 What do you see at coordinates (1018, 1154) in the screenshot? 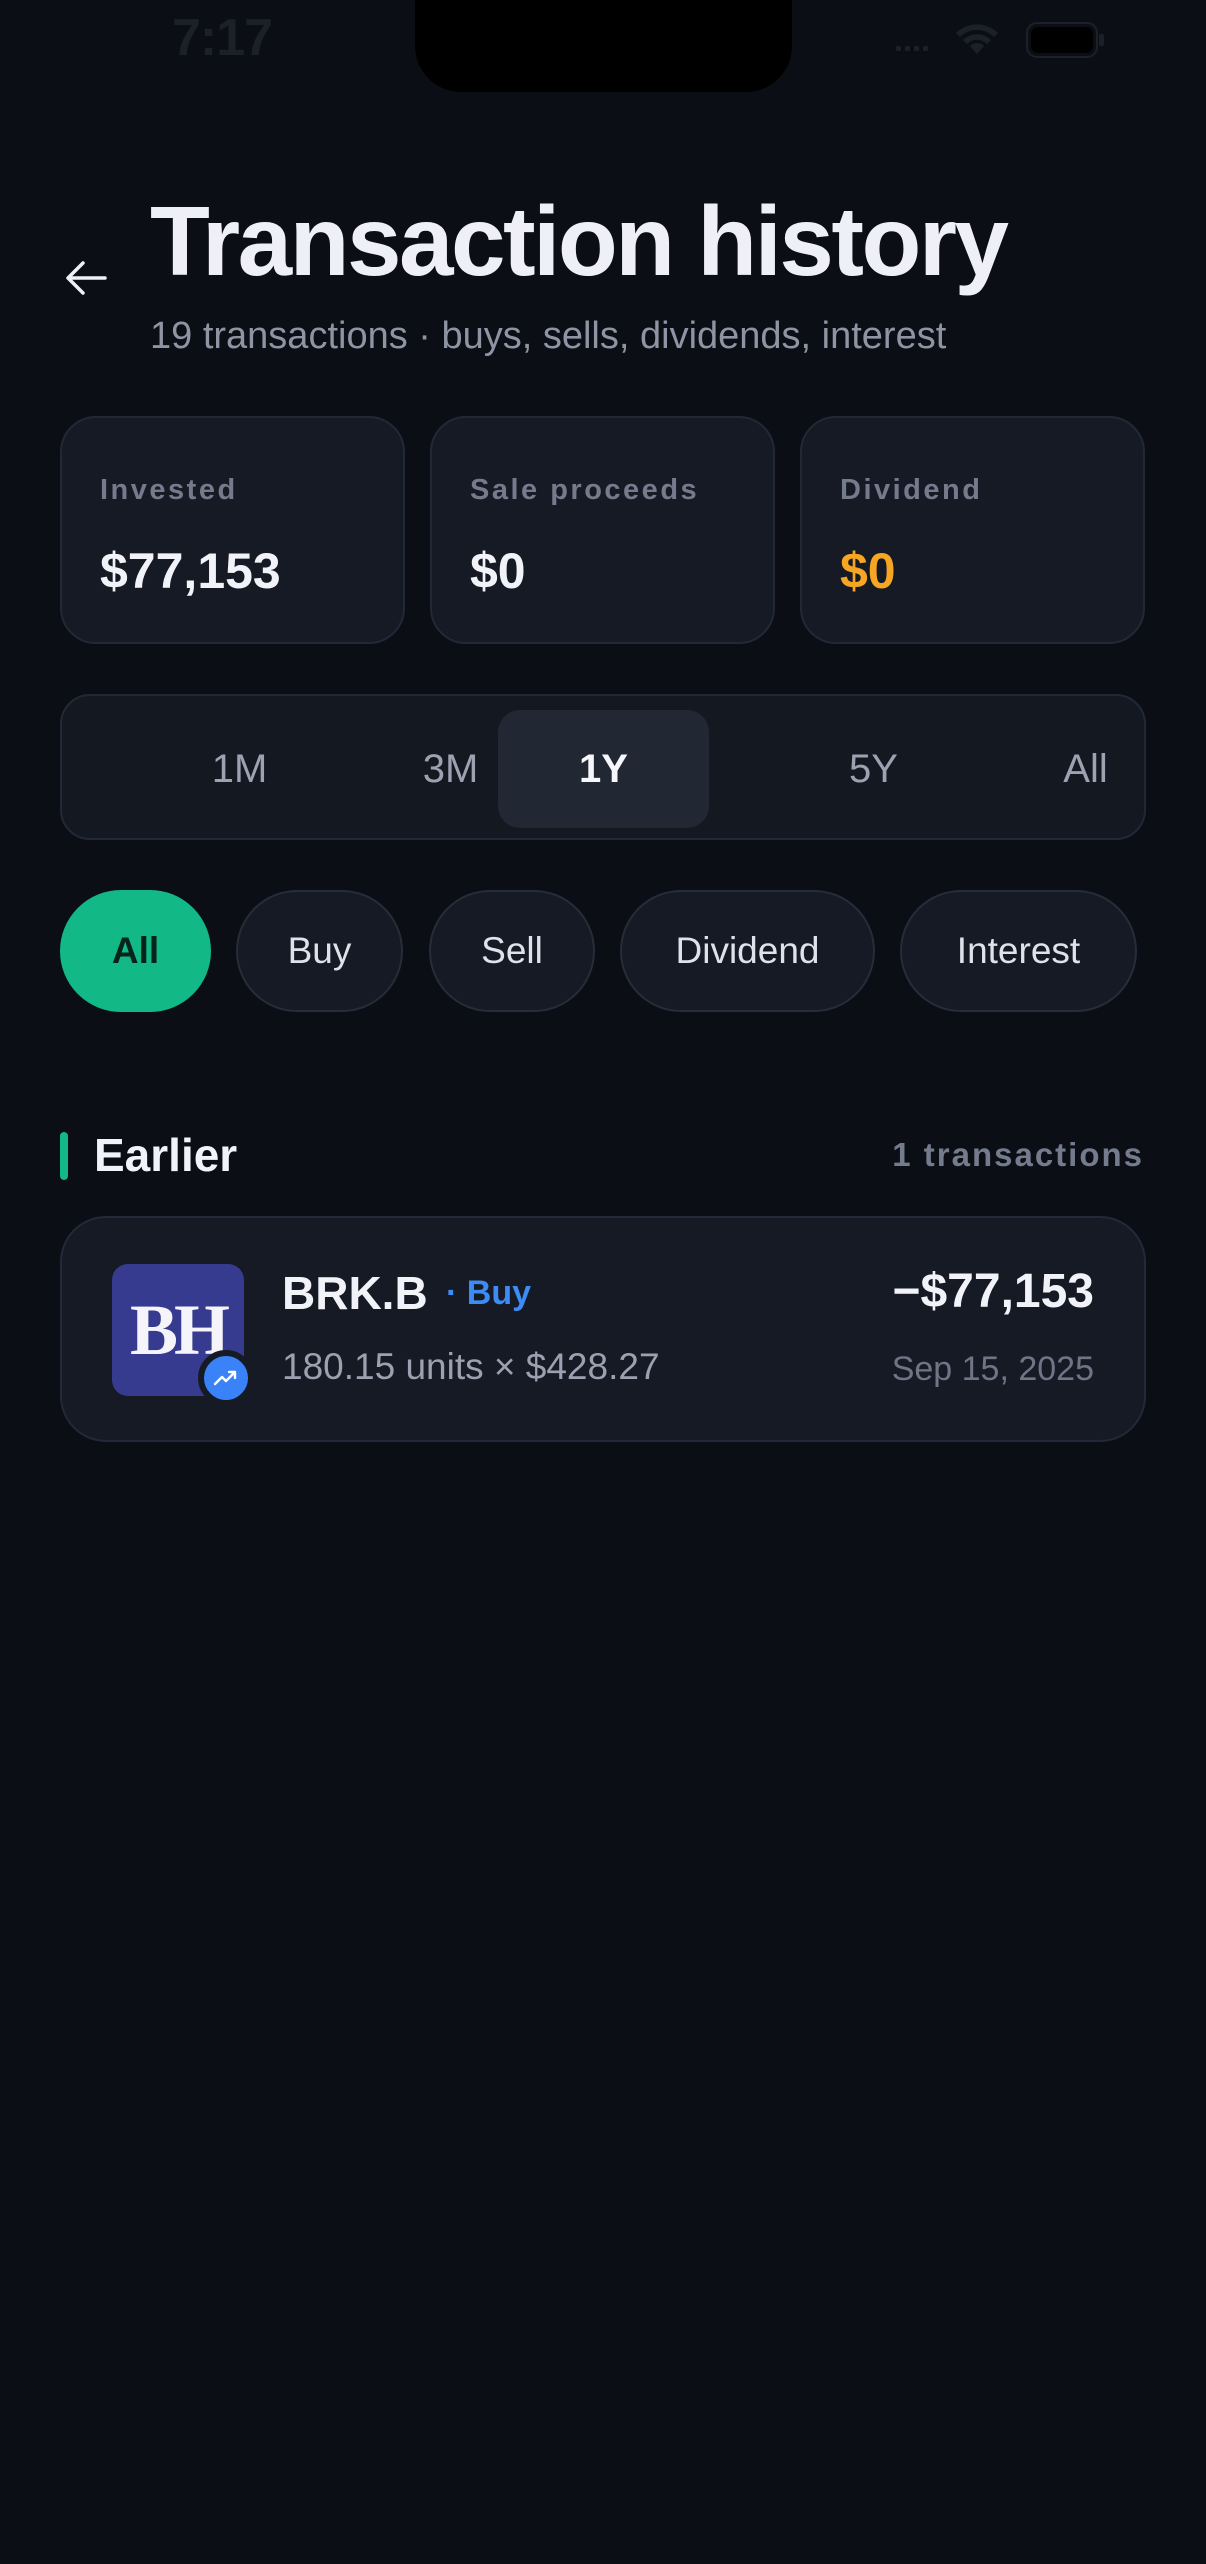
I see `section-count: 1 transactions` at bounding box center [1018, 1154].